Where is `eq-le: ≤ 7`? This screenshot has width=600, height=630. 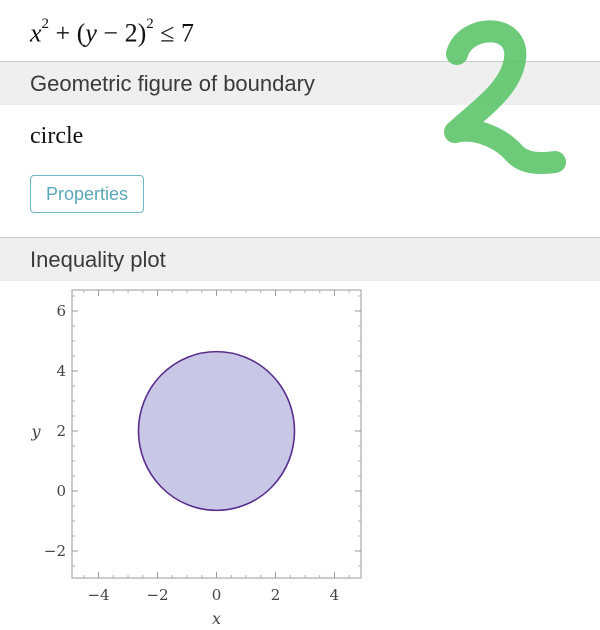 eq-le: ≤ 7 is located at coordinates (174, 33).